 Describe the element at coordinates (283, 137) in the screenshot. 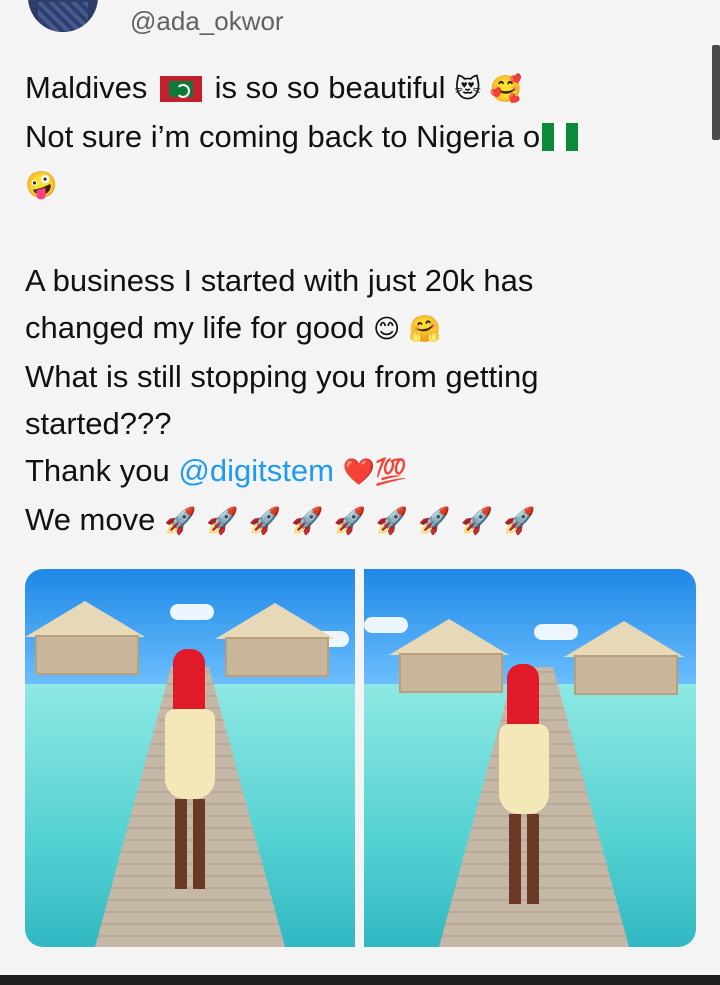

I see `tweet-text-segment: Not sure i’m coming back to Nigeria o` at that location.